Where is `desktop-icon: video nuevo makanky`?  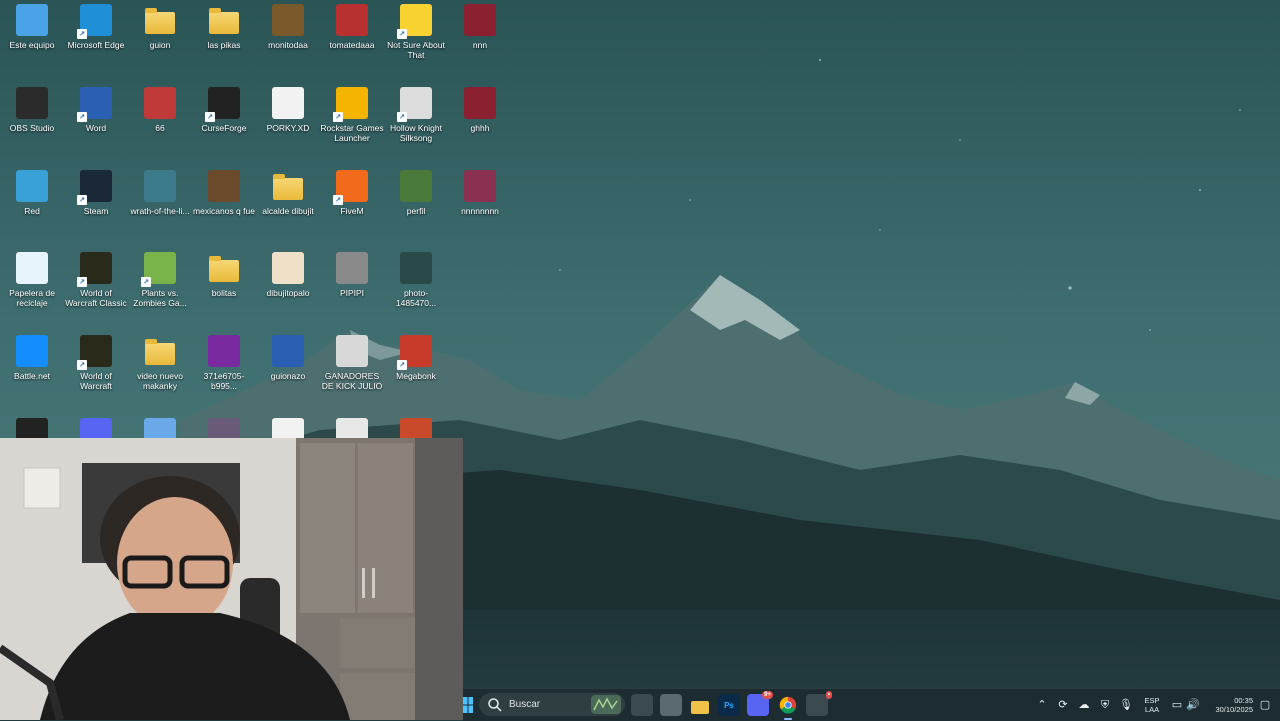
desktop-icon: video nuevo makanky is located at coordinates (160, 363).